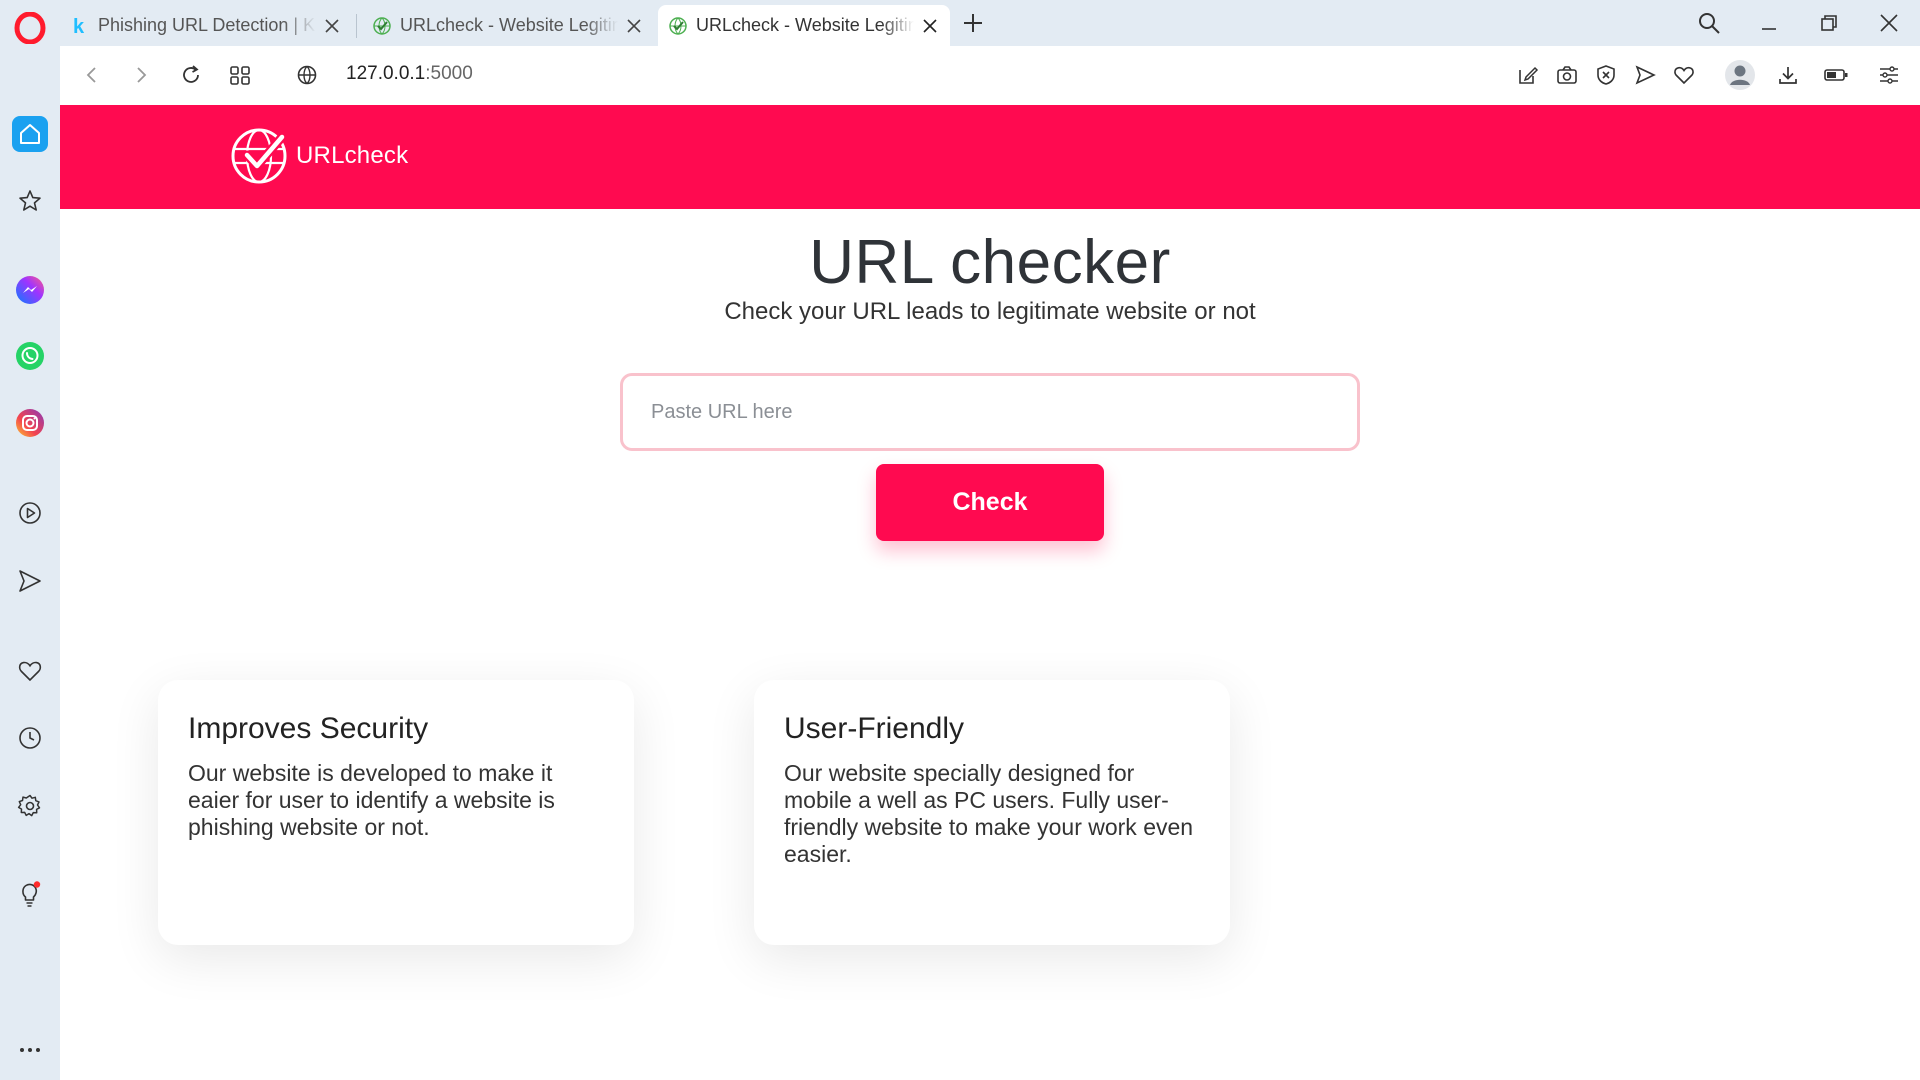  Describe the element at coordinates (30, 423) in the screenshot. I see `instagram-icon` at that location.